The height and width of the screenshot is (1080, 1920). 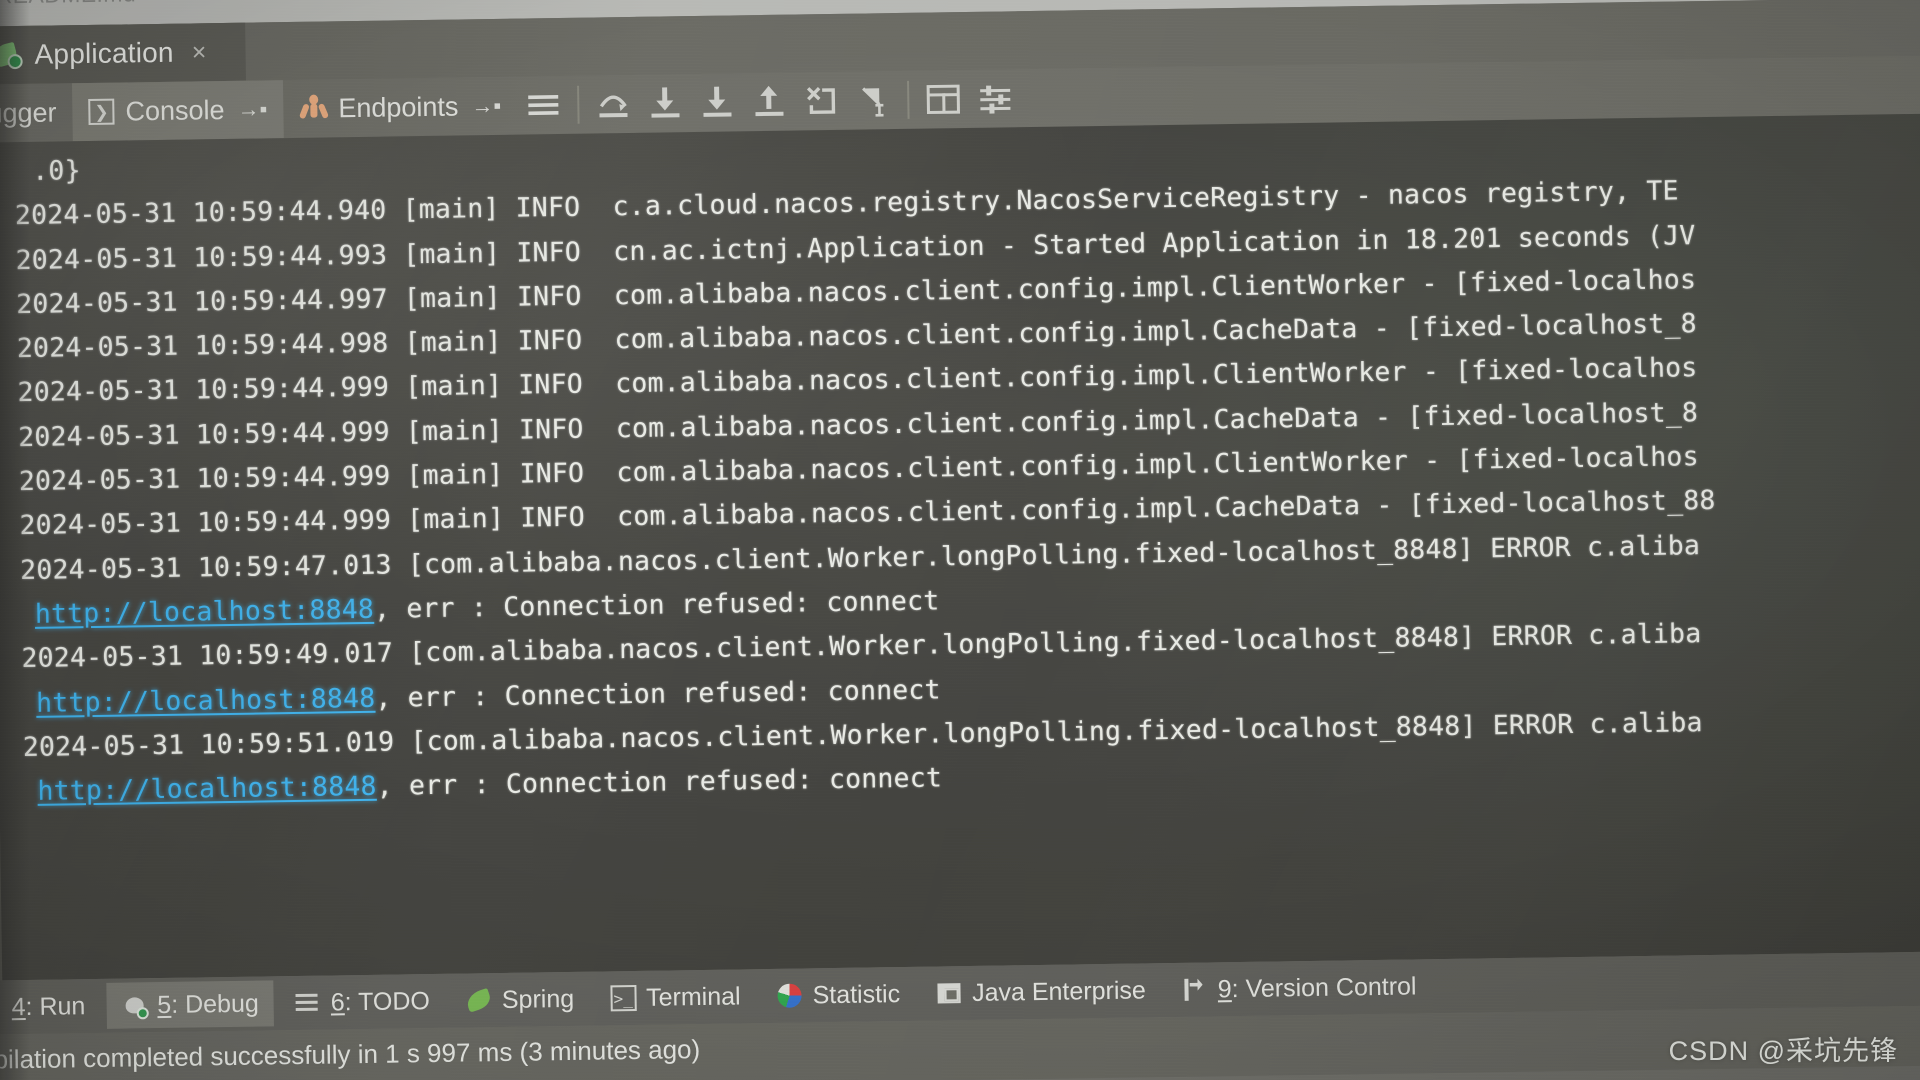 I want to click on tool-window-button-version-control: 9: Version Control, so click(x=1298, y=988).